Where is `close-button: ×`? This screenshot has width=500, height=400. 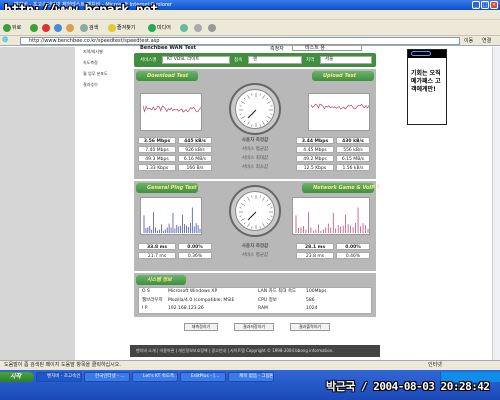
close-button: × is located at coordinates (494, 5).